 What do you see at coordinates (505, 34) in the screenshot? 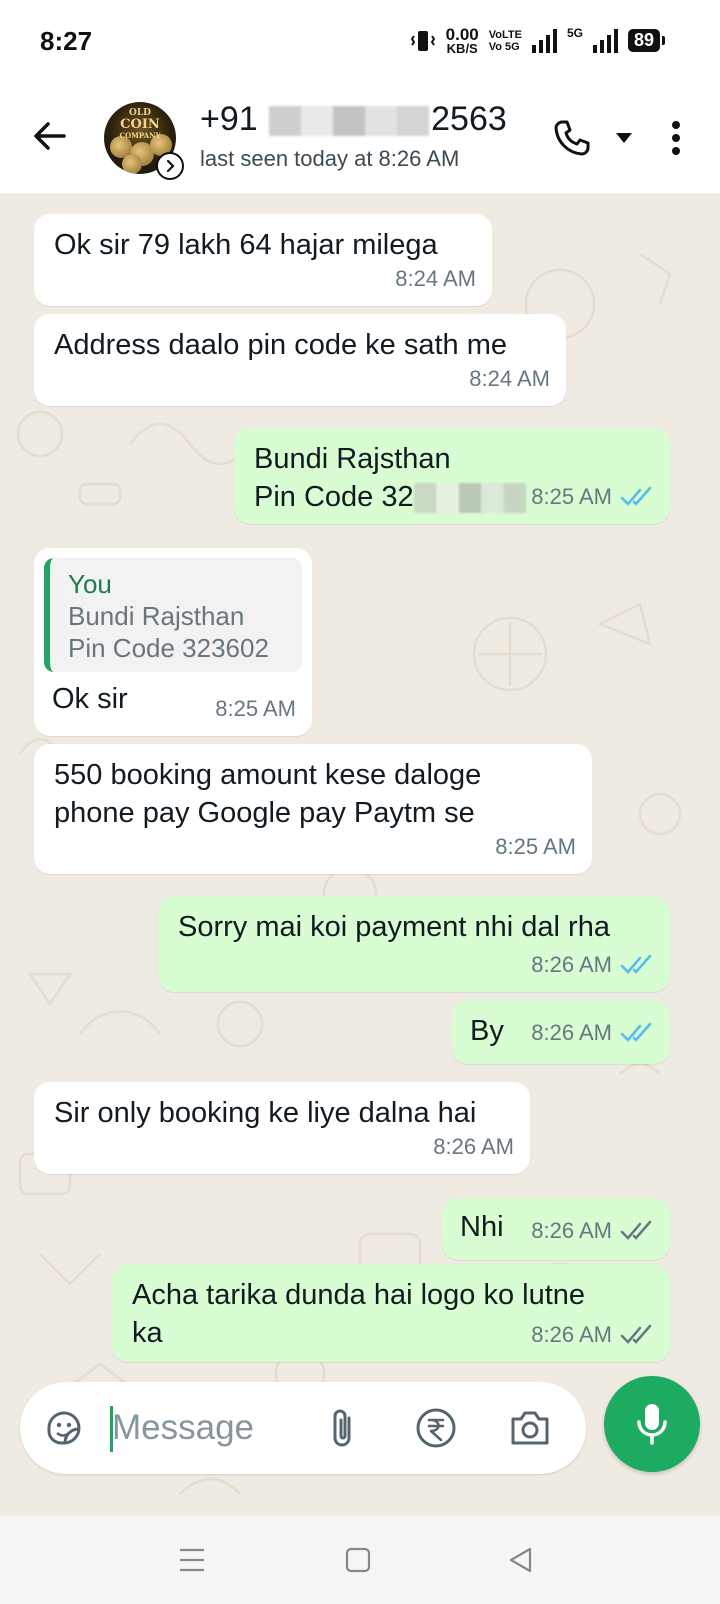
I see `volte-top: VoLTE` at bounding box center [505, 34].